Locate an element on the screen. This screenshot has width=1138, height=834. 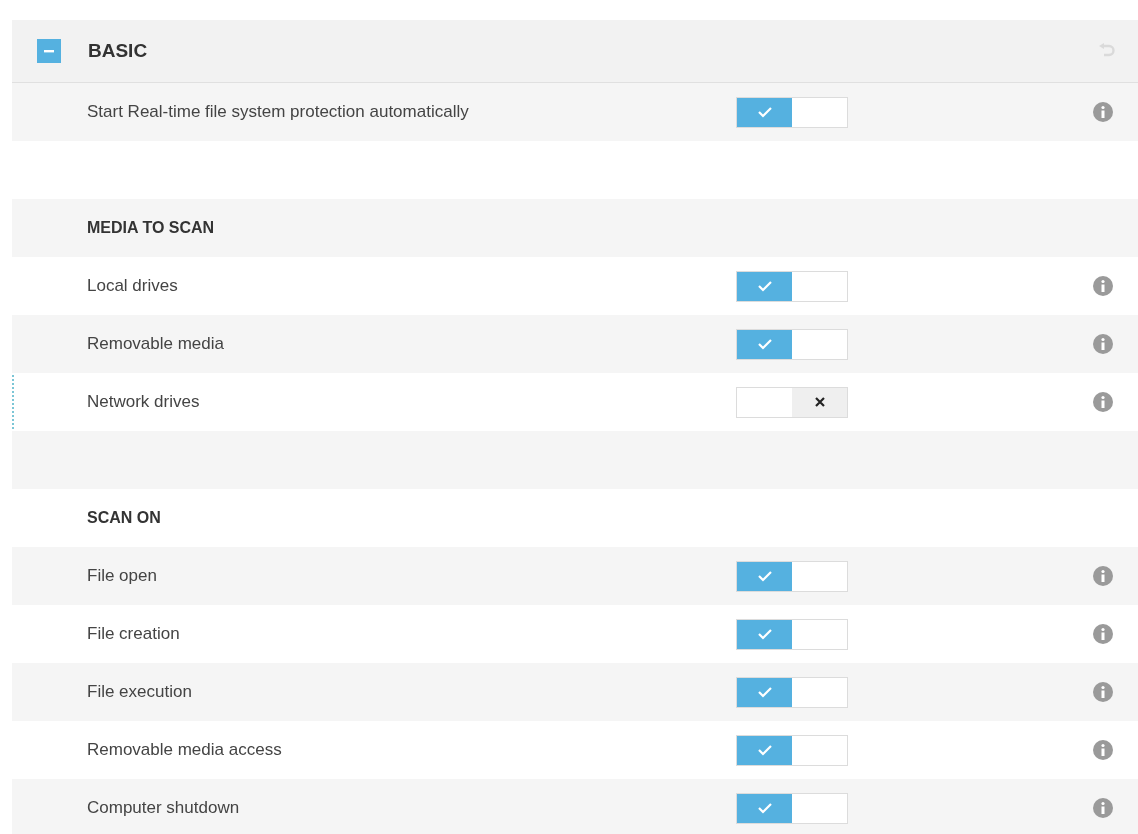
group-heading: SCAN ON is located at coordinates (124, 518).